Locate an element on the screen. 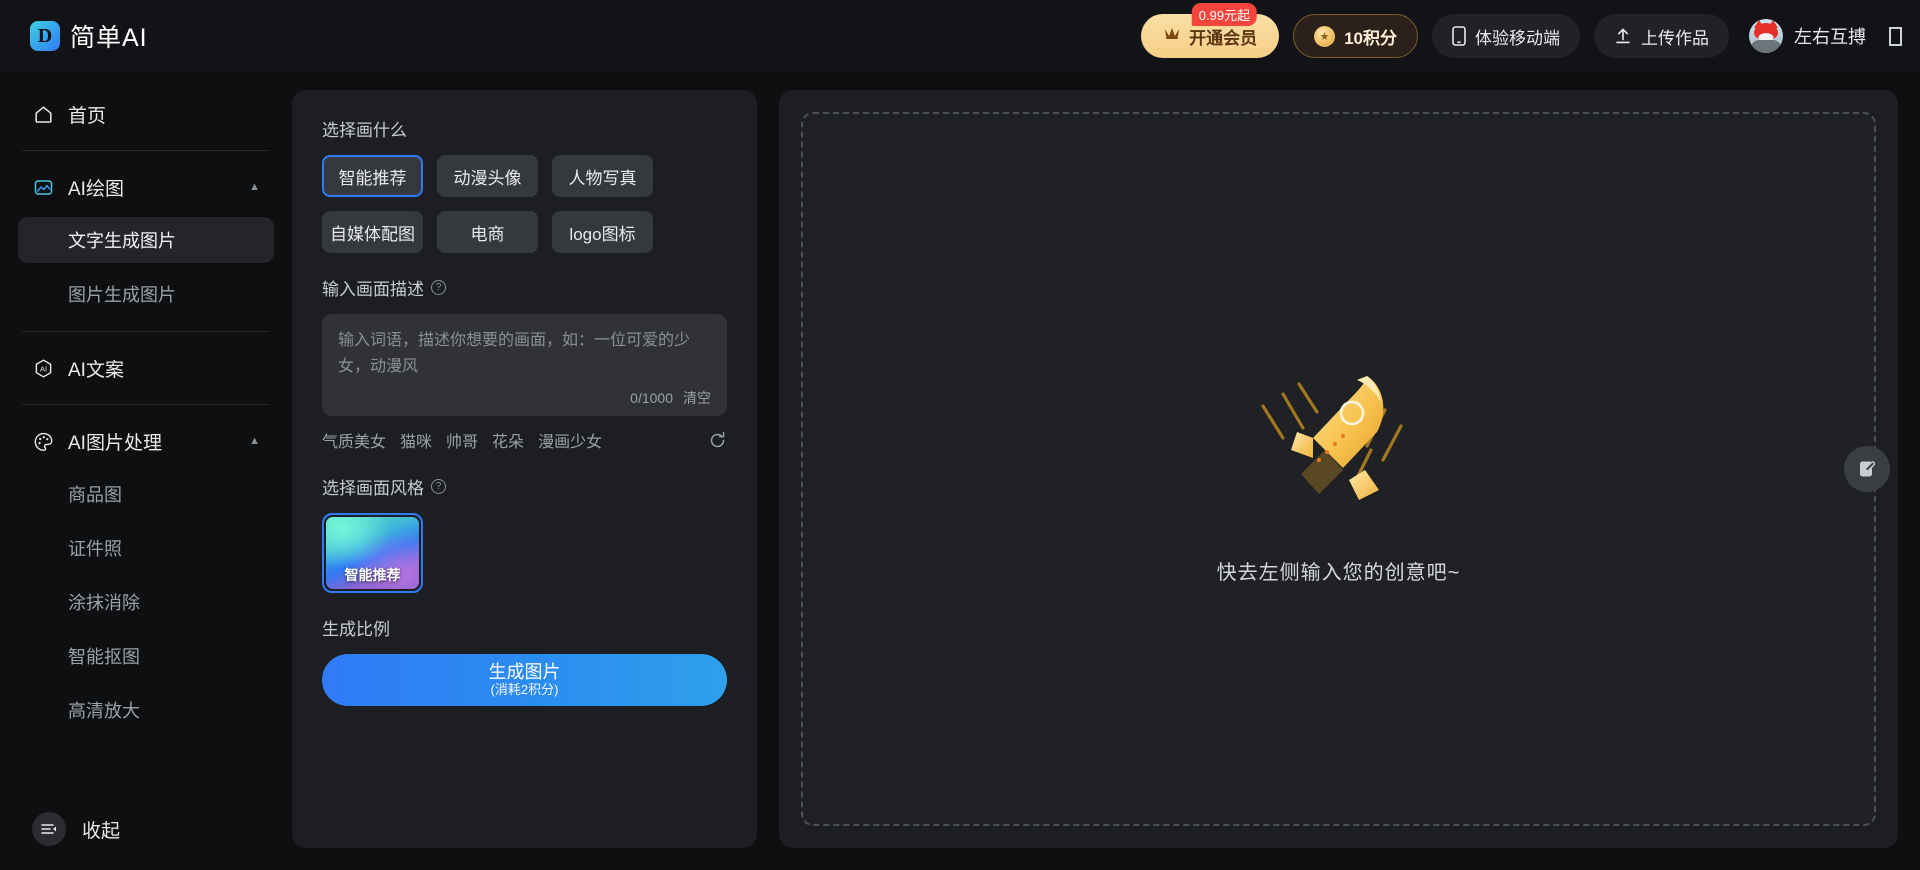 The image size is (1920, 870). style-section-label: 选择画面风格 ? is located at coordinates (524, 486).